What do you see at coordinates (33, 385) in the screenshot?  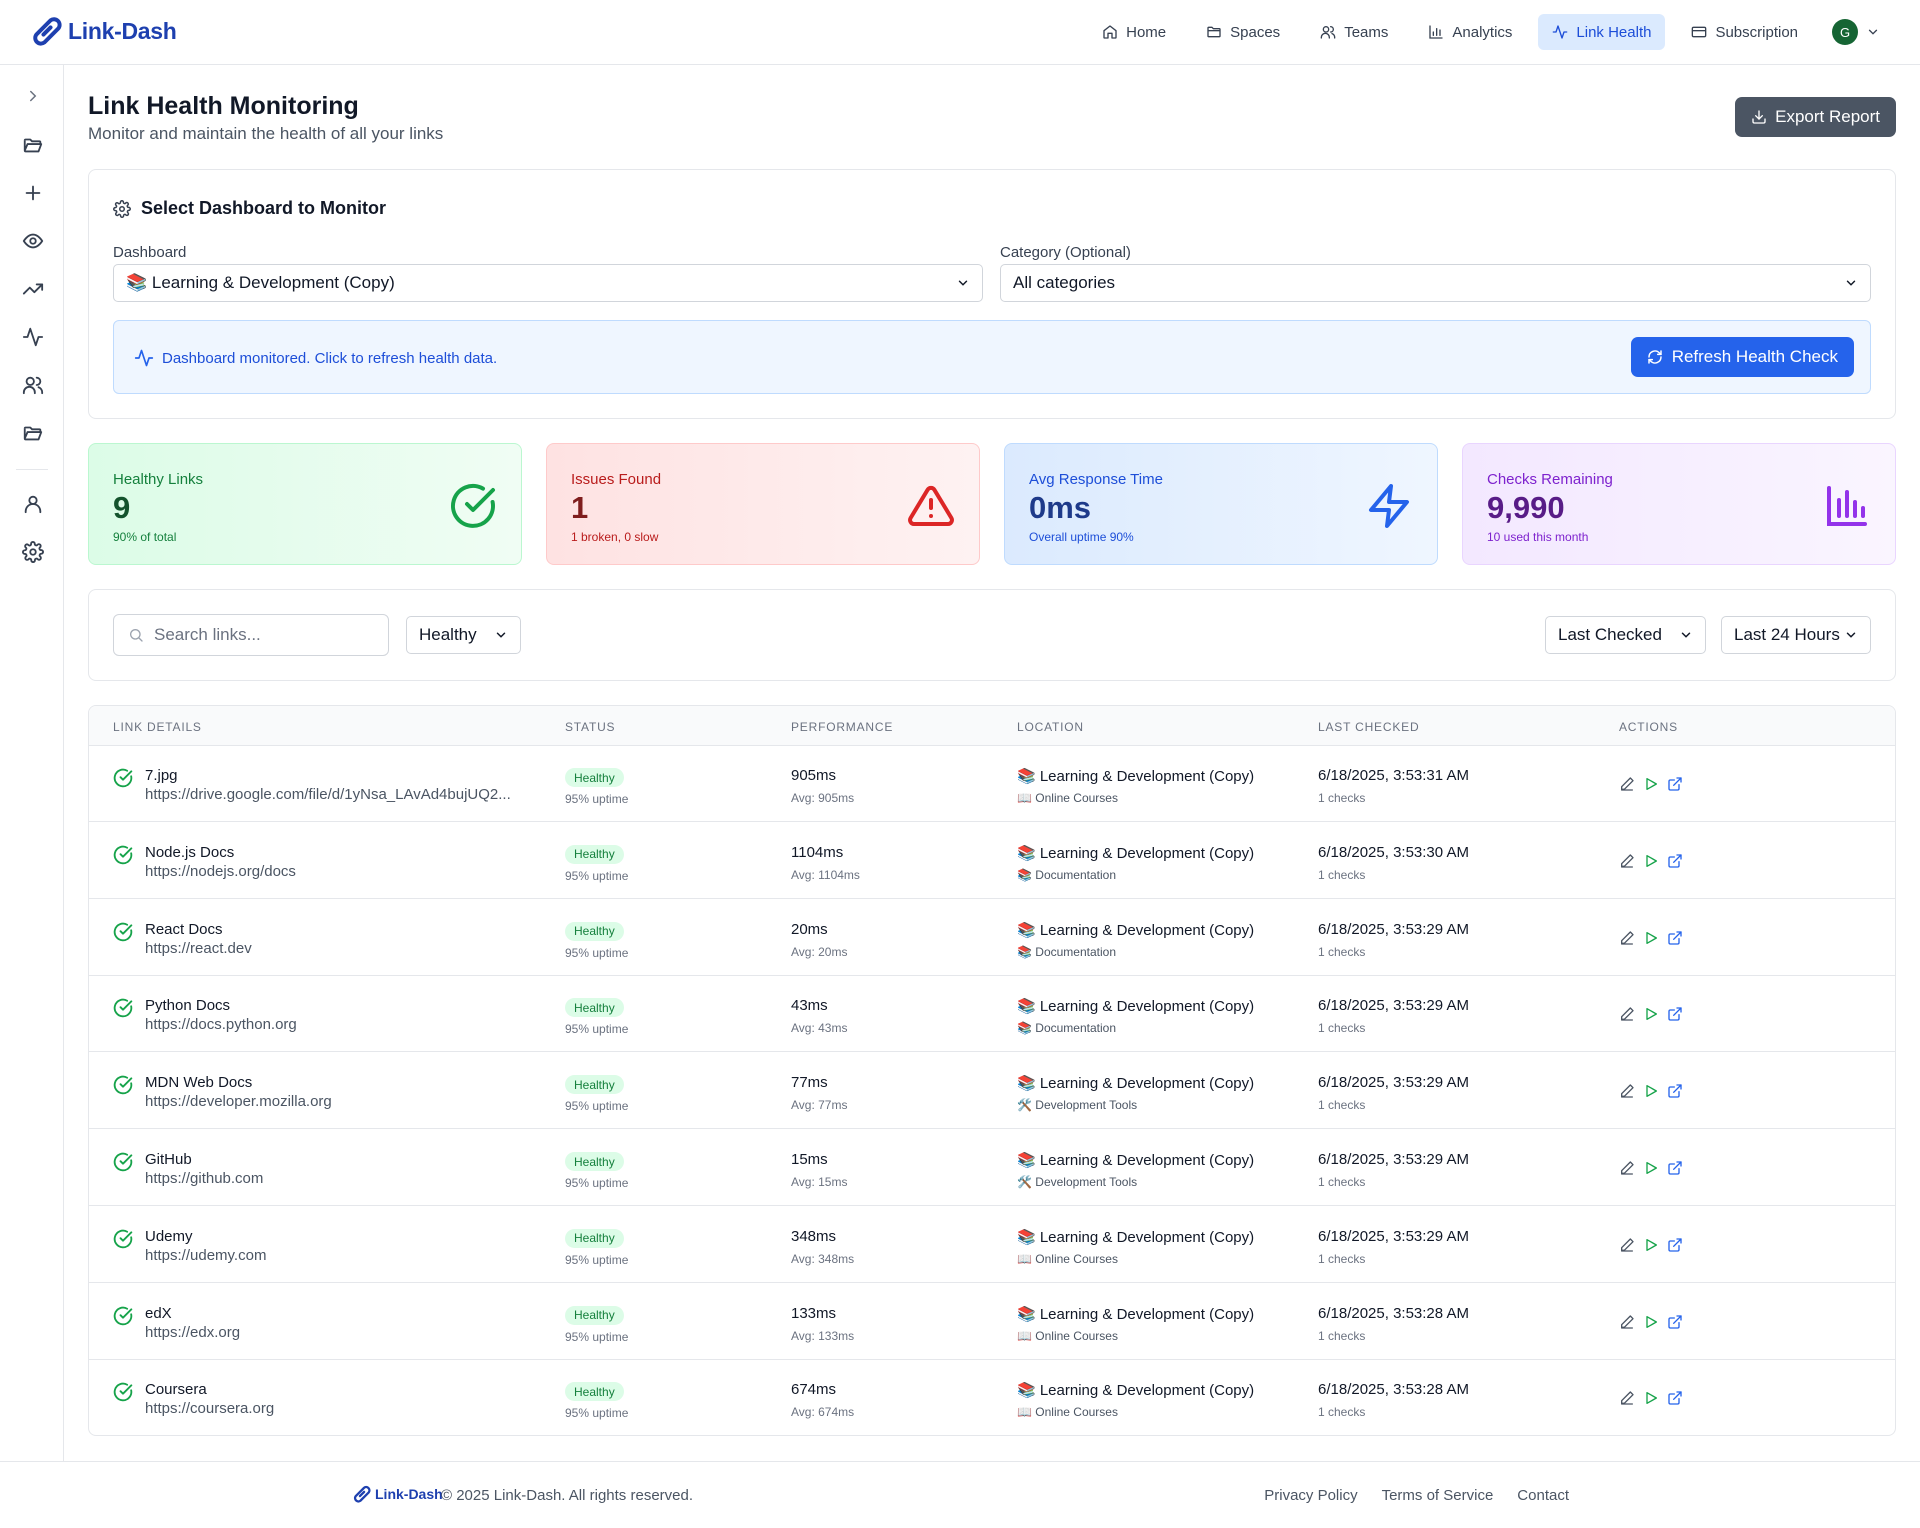 I see `users-icon` at bounding box center [33, 385].